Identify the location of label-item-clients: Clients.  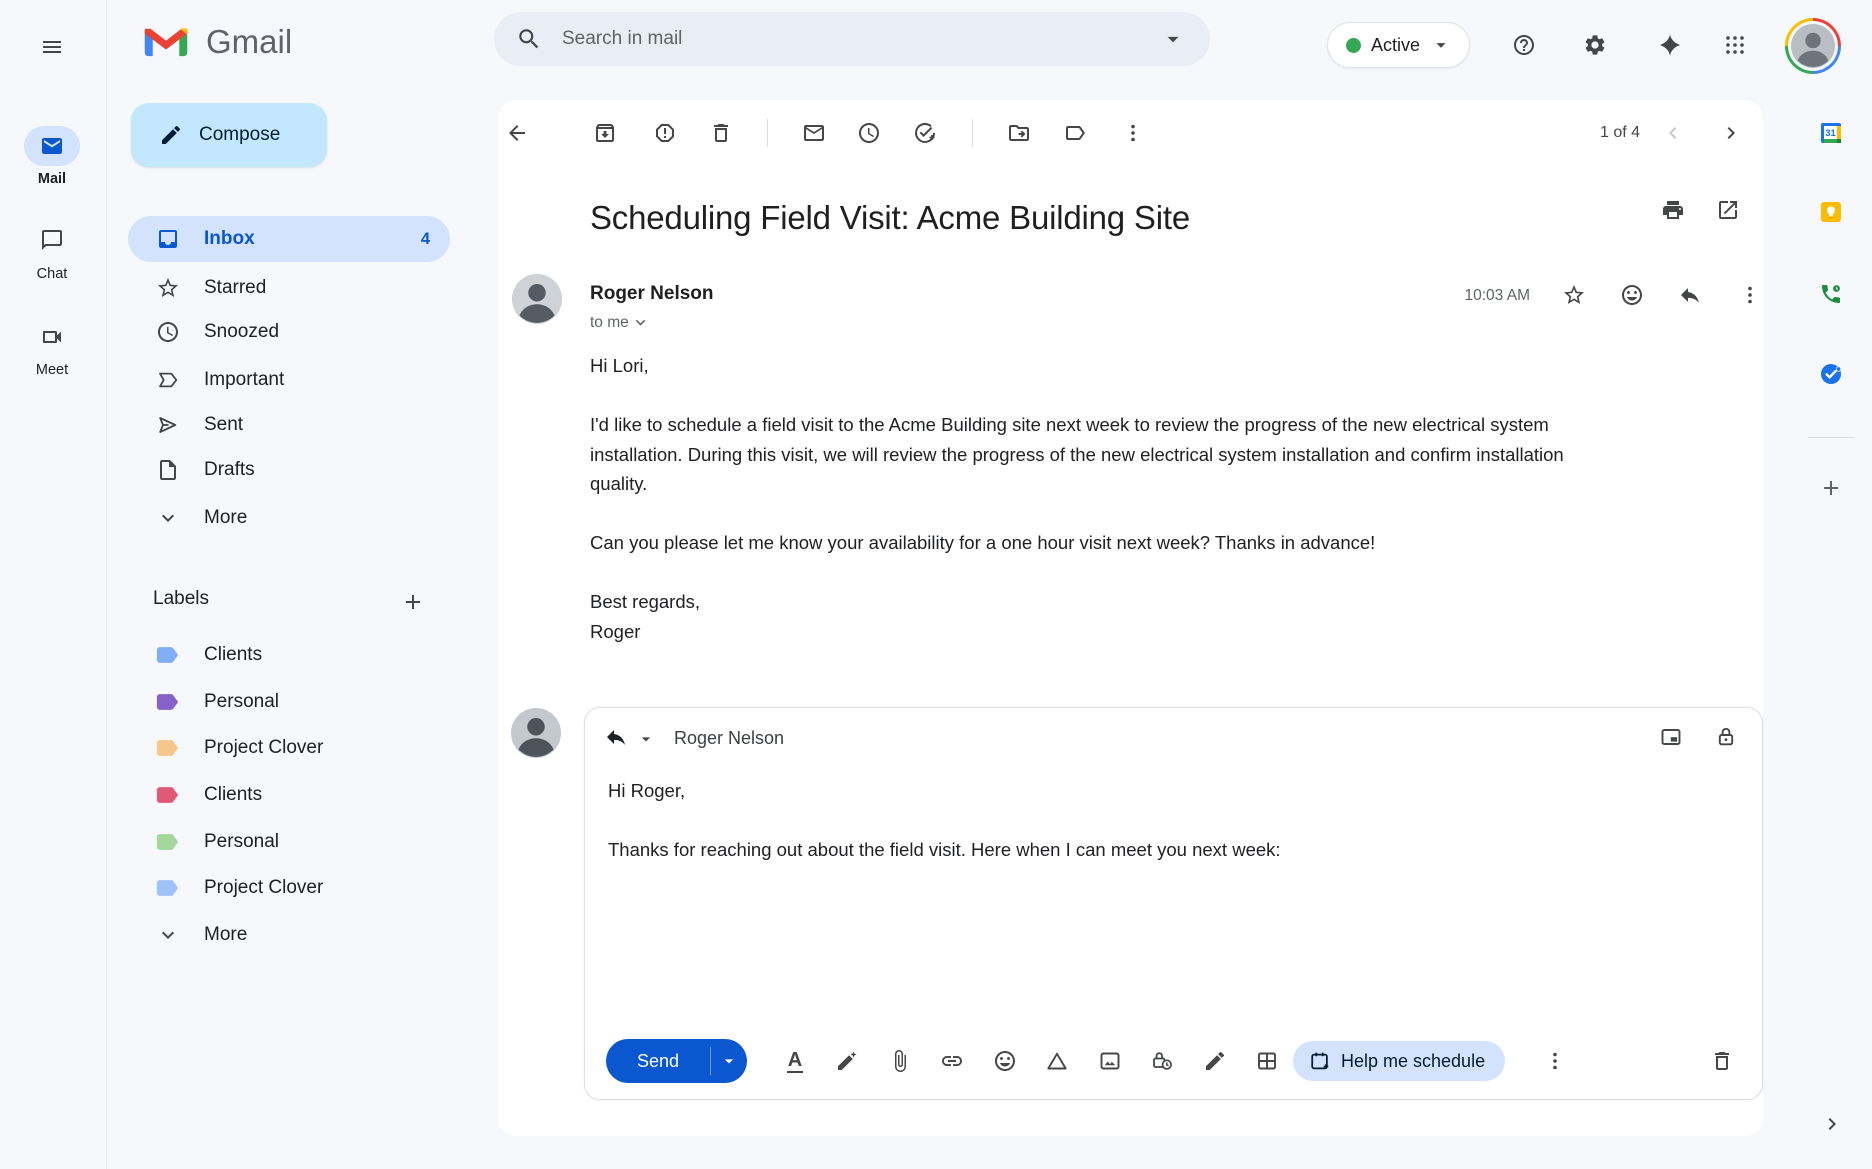
(289, 655).